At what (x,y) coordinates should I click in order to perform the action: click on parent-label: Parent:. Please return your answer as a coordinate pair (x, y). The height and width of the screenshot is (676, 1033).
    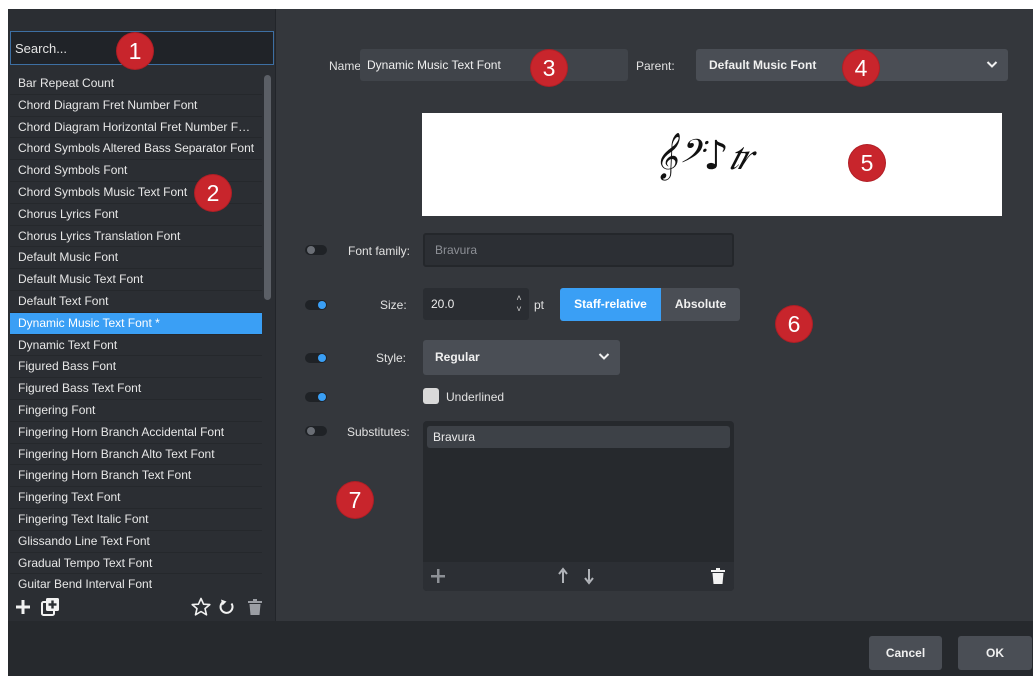
    Looking at the image, I should click on (655, 66).